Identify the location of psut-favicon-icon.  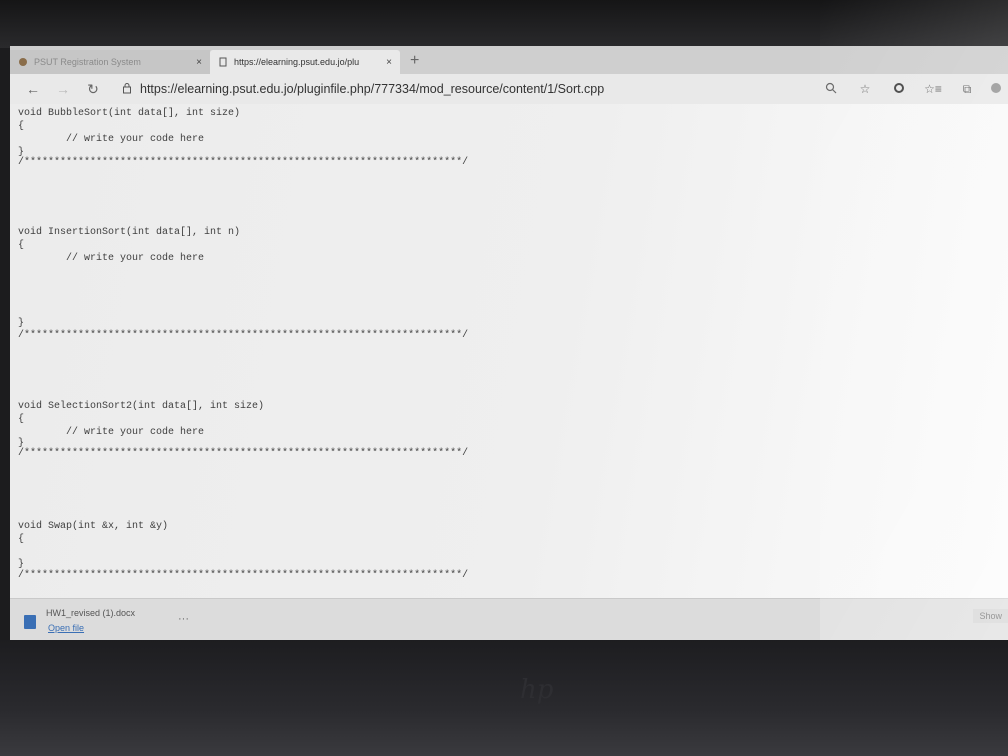
(23, 62).